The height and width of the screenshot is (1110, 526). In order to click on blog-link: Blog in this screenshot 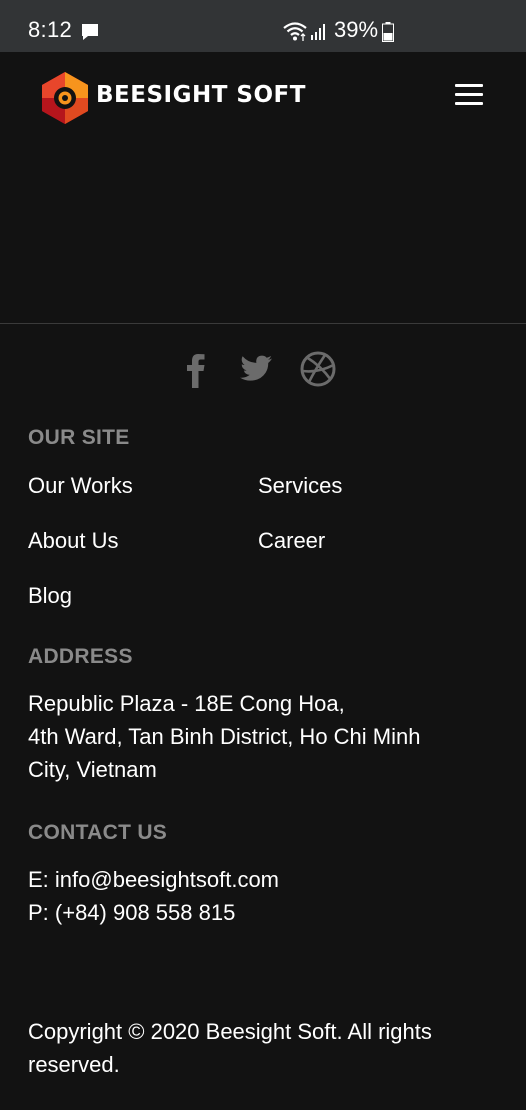, I will do `click(50, 596)`.